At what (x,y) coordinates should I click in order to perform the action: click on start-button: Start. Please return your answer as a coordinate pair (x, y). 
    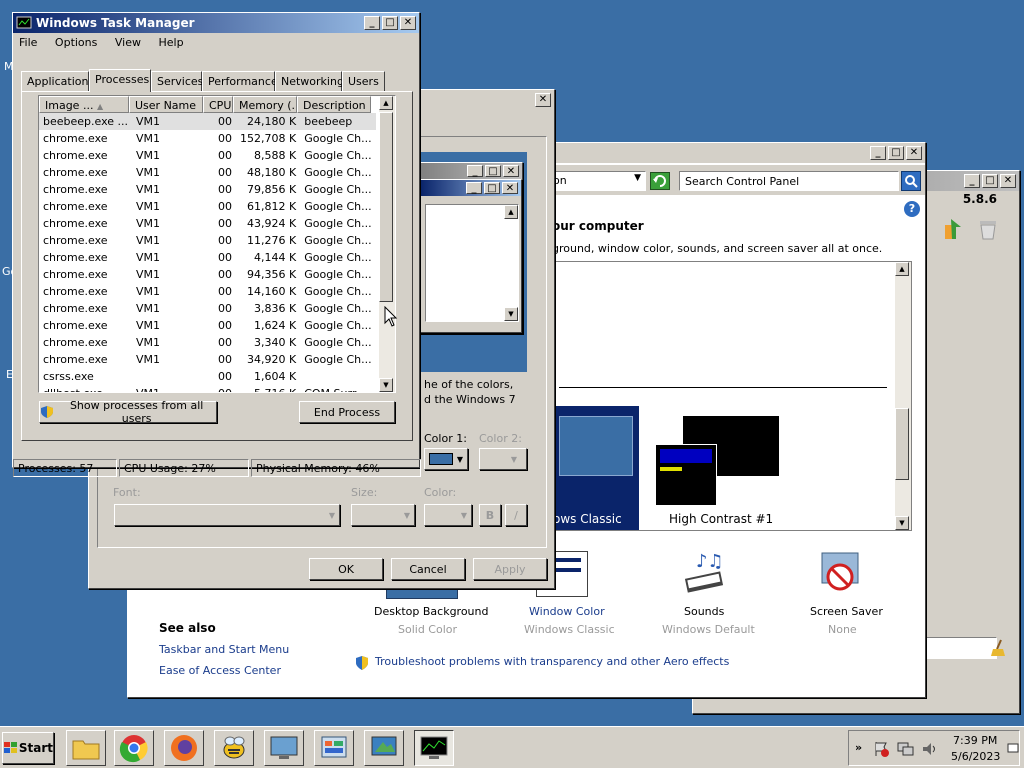
    Looking at the image, I should click on (28, 748).